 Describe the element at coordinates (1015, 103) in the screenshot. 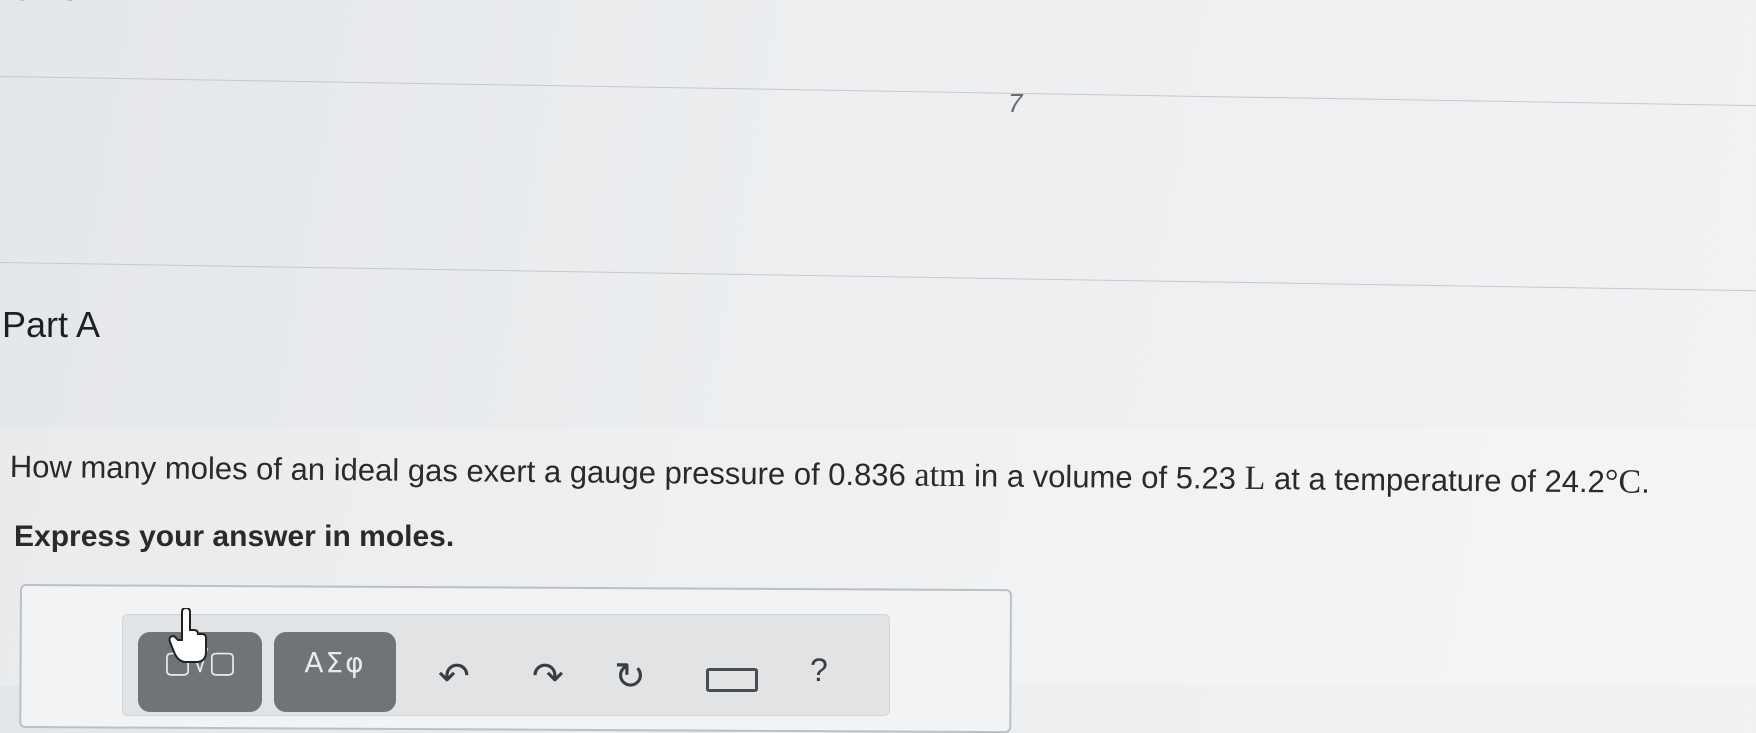

I see `stray-mark: 7` at that location.